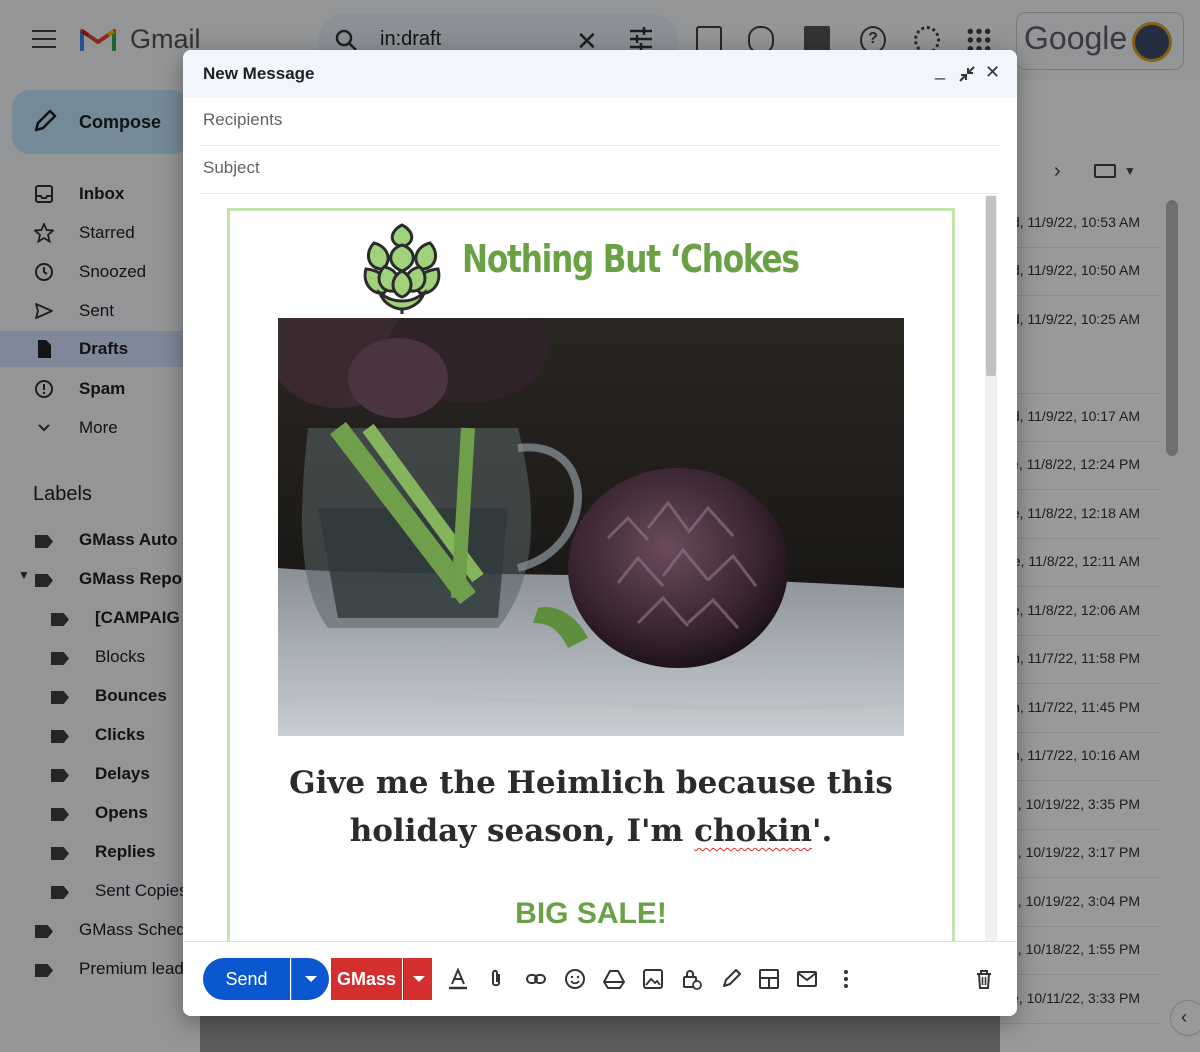 This screenshot has height=1052, width=1200. I want to click on recipients-input, so click(593, 120).